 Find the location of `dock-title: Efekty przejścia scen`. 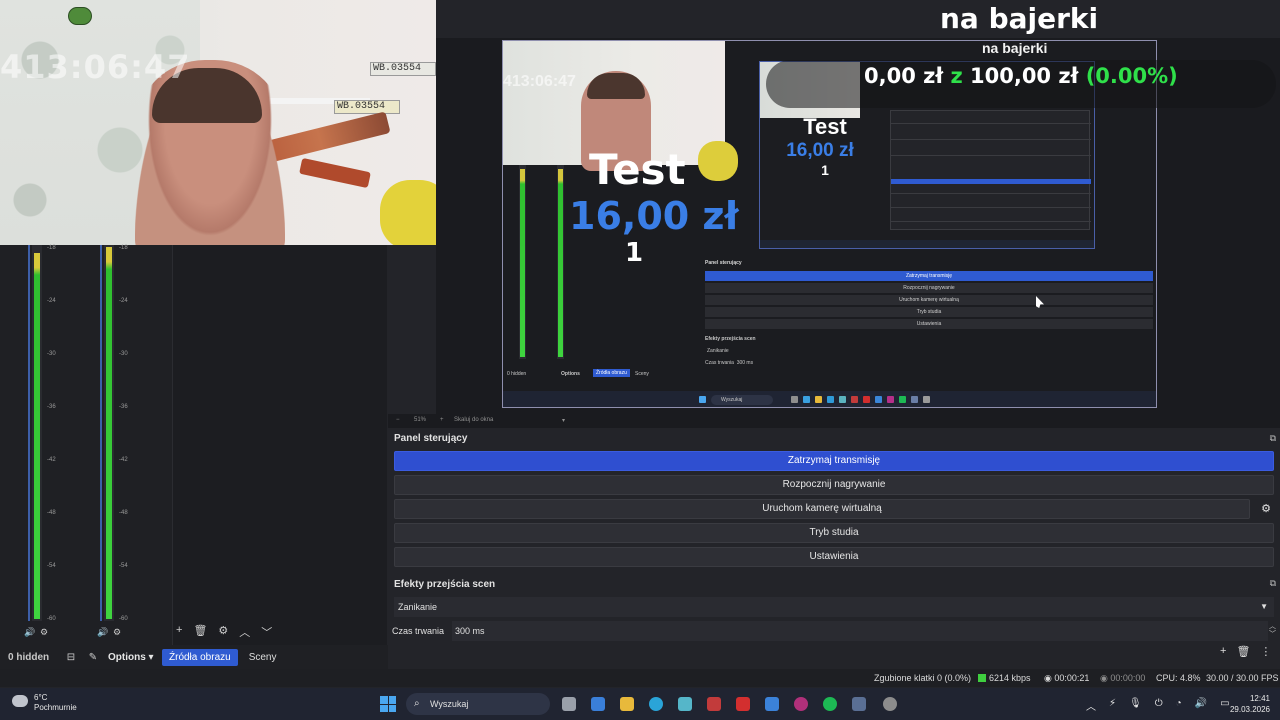

dock-title: Efekty przejścia scen is located at coordinates (445, 584).